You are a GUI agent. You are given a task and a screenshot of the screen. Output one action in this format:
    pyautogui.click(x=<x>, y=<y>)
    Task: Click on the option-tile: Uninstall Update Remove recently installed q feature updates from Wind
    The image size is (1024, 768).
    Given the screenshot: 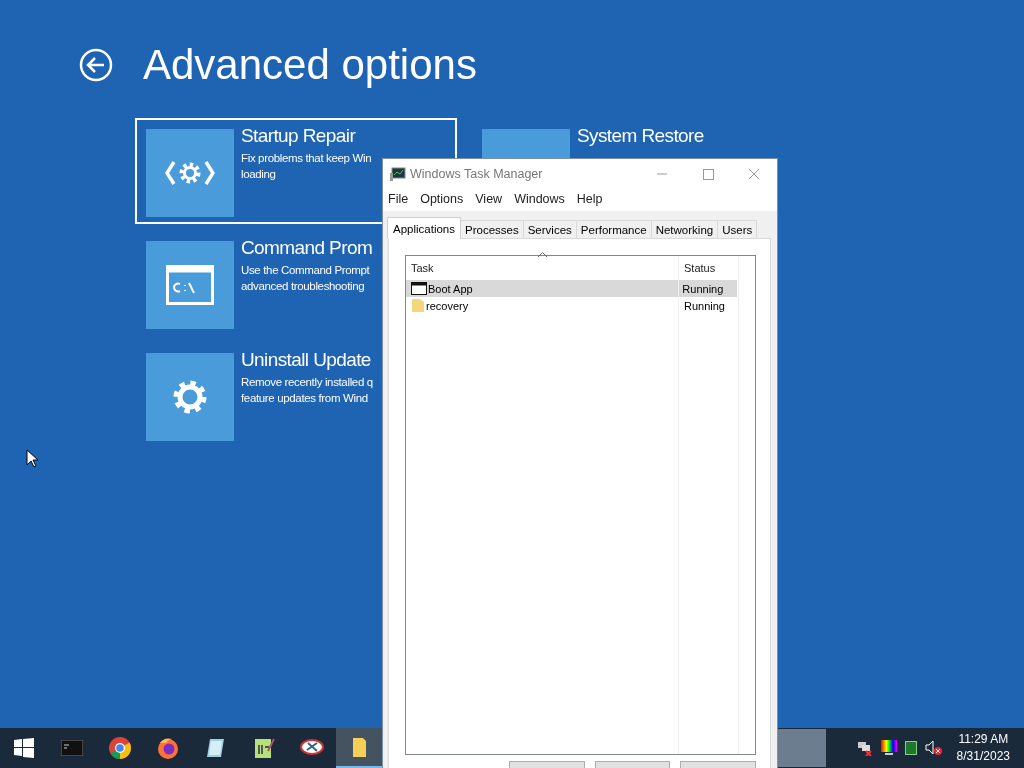 What is the action you would take?
    pyautogui.click(x=296, y=395)
    